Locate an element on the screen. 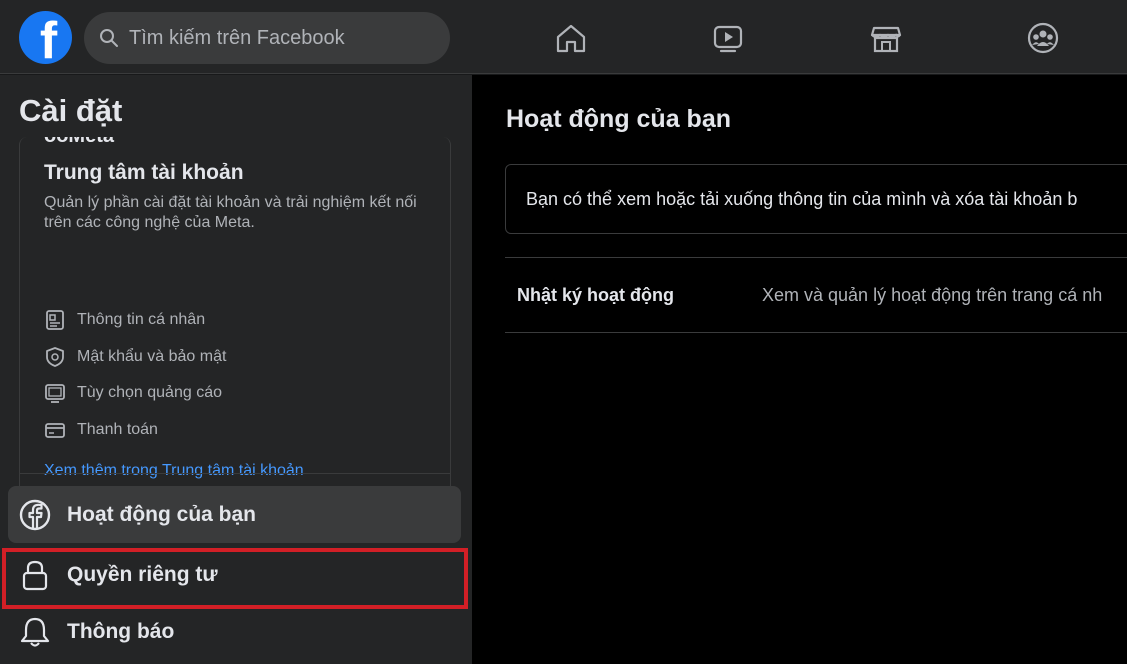 The width and height of the screenshot is (1127, 664). activity-log-label: Nhật ký hoạt động is located at coordinates (595, 294).